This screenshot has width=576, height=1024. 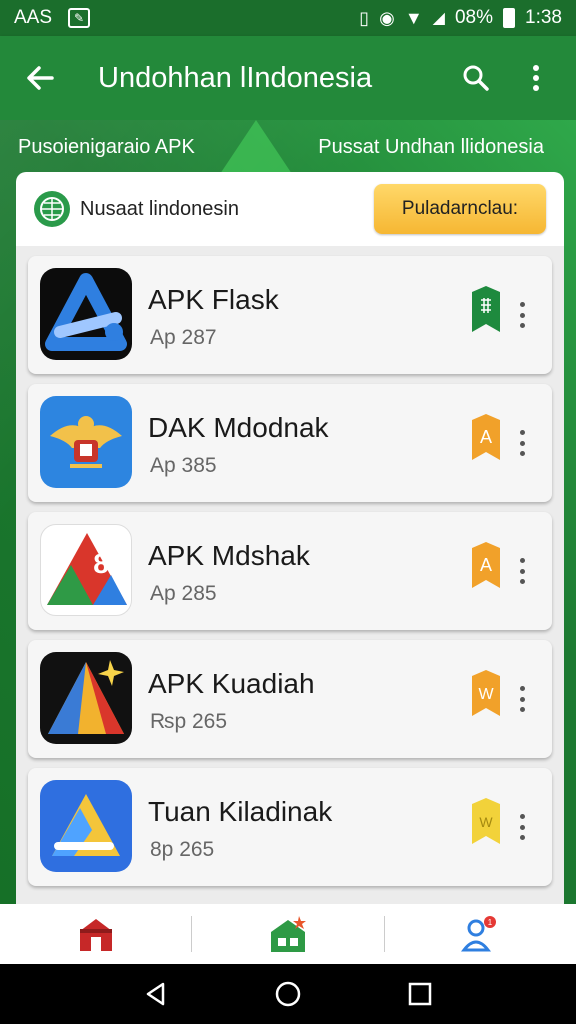 What do you see at coordinates (86, 314) in the screenshot?
I see `blue-triangle-app-icon` at bounding box center [86, 314].